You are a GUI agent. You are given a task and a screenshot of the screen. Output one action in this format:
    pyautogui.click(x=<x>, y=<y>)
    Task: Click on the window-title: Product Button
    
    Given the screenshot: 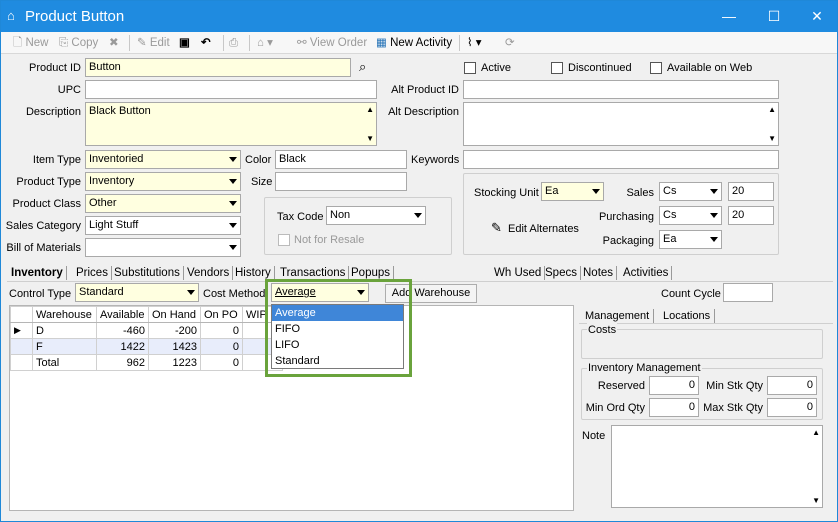 What is the action you would take?
    pyautogui.click(x=75, y=16)
    